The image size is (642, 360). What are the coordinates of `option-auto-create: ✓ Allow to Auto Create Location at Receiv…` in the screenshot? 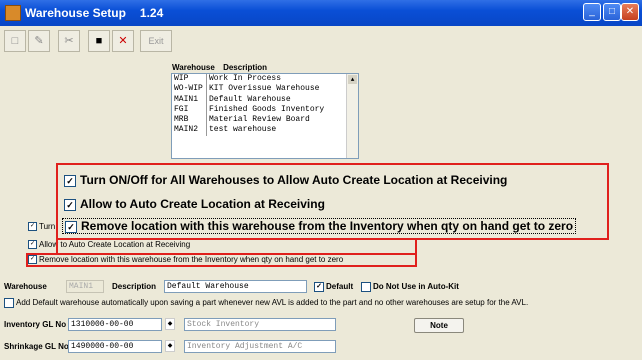 It's located at (194, 204).